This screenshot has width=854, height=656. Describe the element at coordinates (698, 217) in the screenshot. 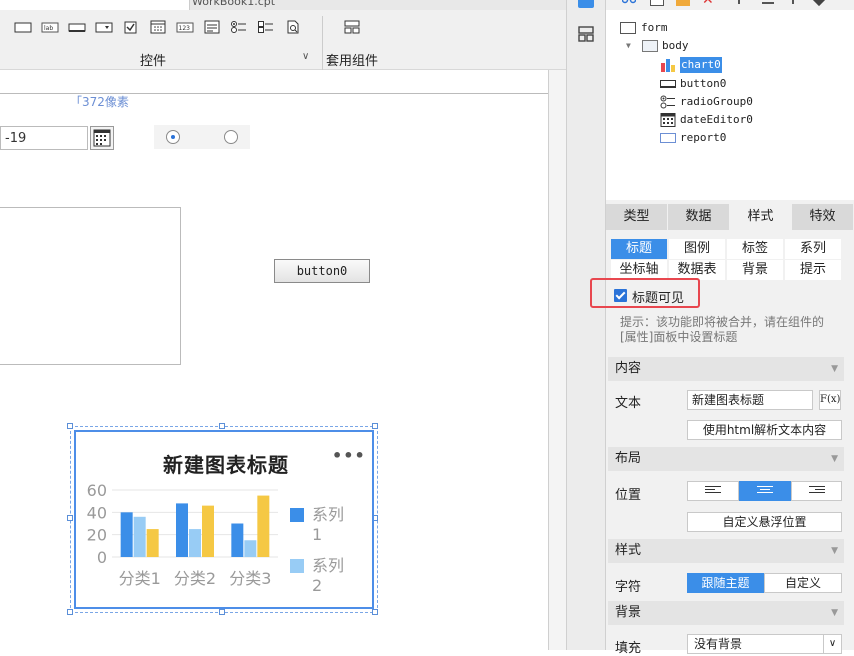

I see `tab-data: 数据` at that location.